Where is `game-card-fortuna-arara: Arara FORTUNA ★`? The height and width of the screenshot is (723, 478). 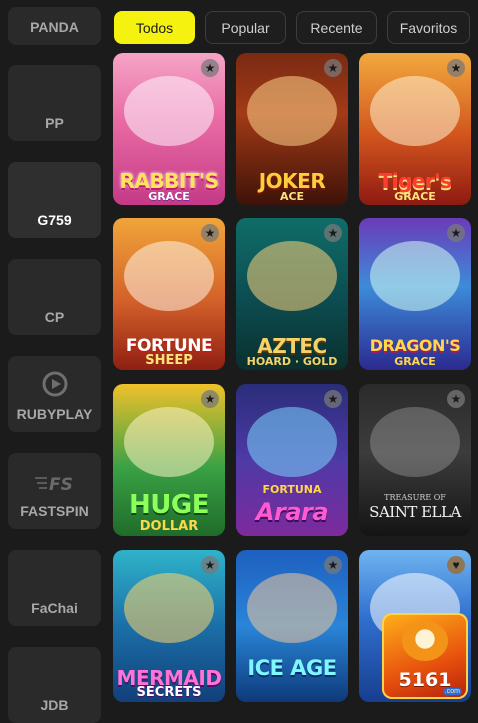
game-card-fortuna-arara: Arara FORTUNA ★ is located at coordinates (292, 460).